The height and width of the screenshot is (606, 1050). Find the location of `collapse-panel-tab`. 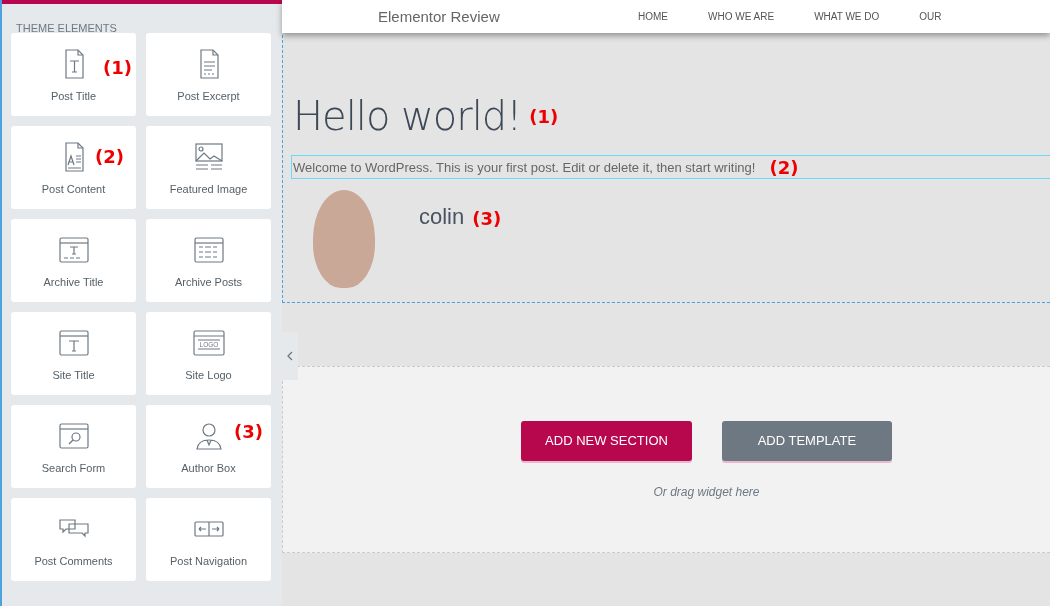

collapse-panel-tab is located at coordinates (290, 356).